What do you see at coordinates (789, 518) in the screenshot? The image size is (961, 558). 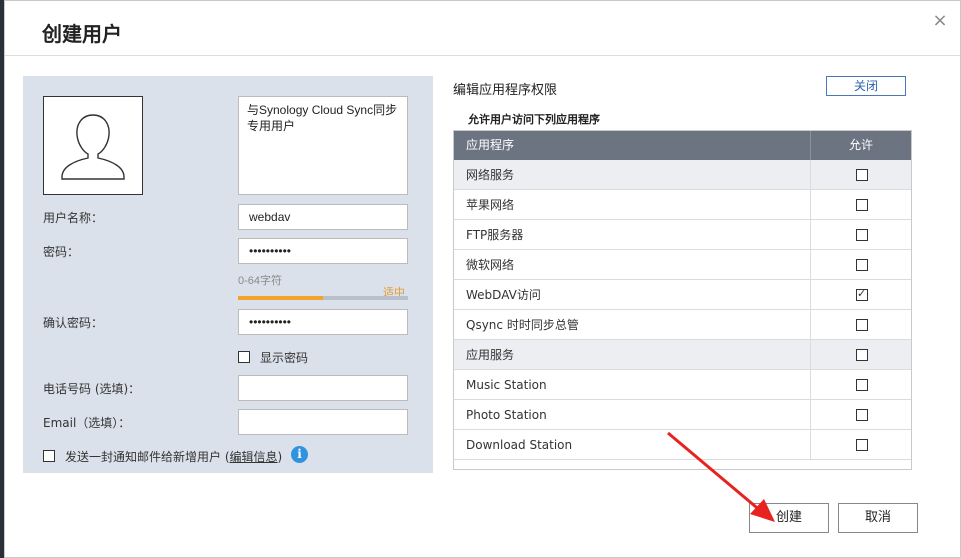 I see `create-button: 创建` at bounding box center [789, 518].